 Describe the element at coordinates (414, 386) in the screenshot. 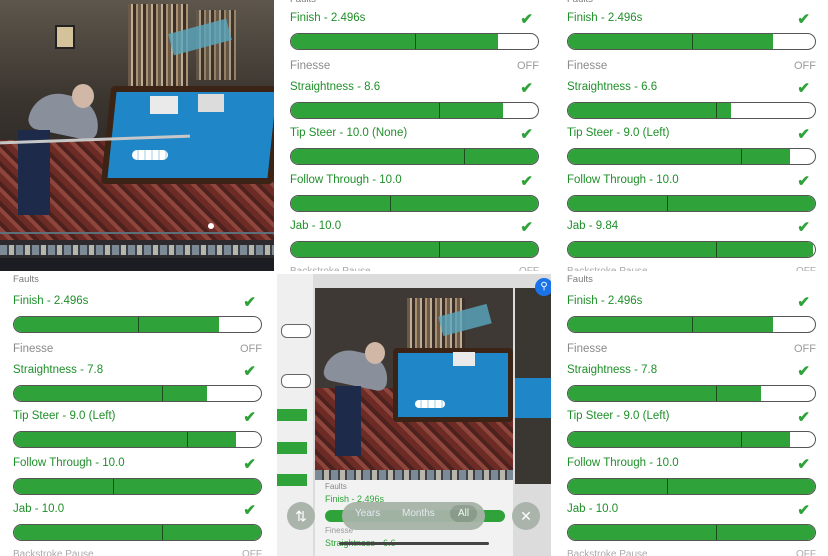

I see `gallery-photo` at that location.